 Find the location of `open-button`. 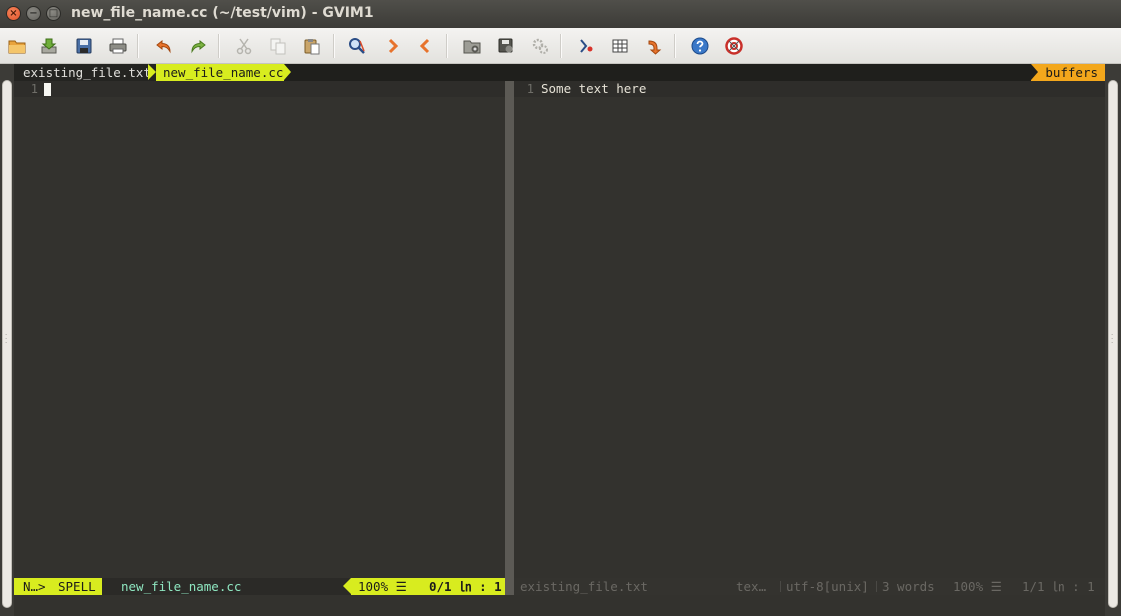

open-button is located at coordinates (16, 45).